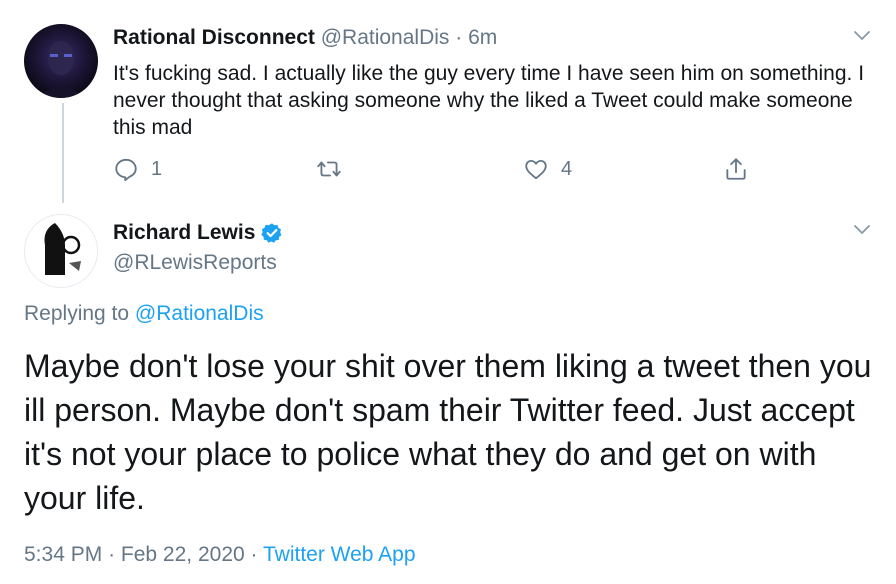 This screenshot has width=896, height=584. Describe the element at coordinates (63, 153) in the screenshot. I see `thread-line` at that location.